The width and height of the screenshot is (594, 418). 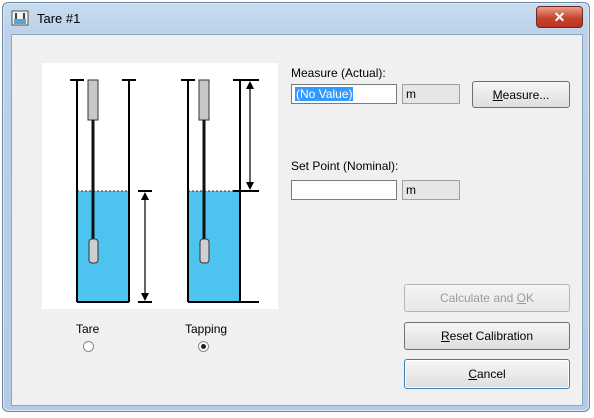 I want to click on close-icon: ✕, so click(x=559, y=16).